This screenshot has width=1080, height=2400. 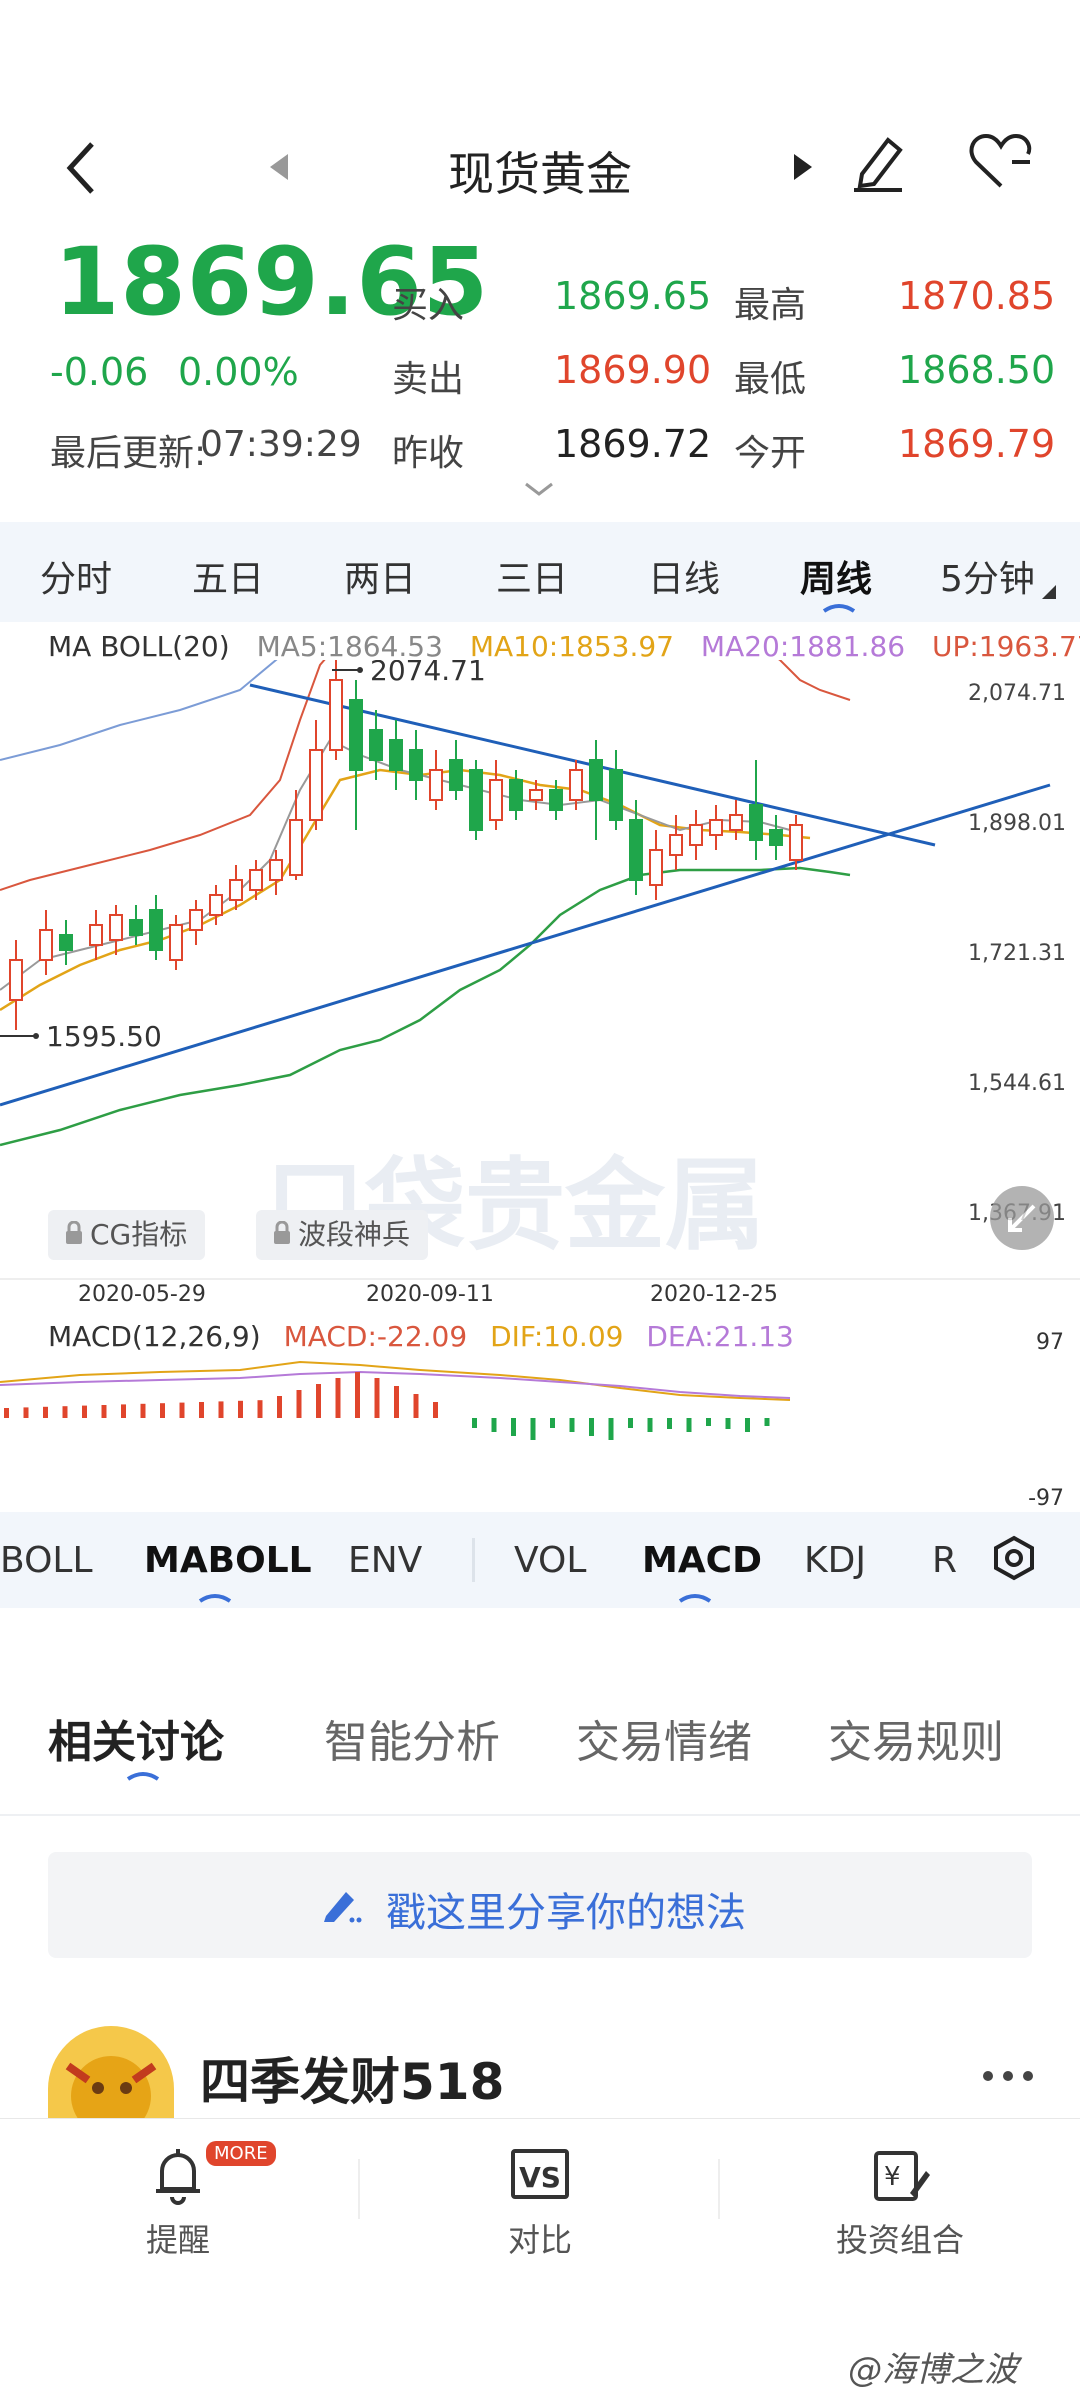 What do you see at coordinates (770, 453) in the screenshot?
I see `open-label: 今开` at bounding box center [770, 453].